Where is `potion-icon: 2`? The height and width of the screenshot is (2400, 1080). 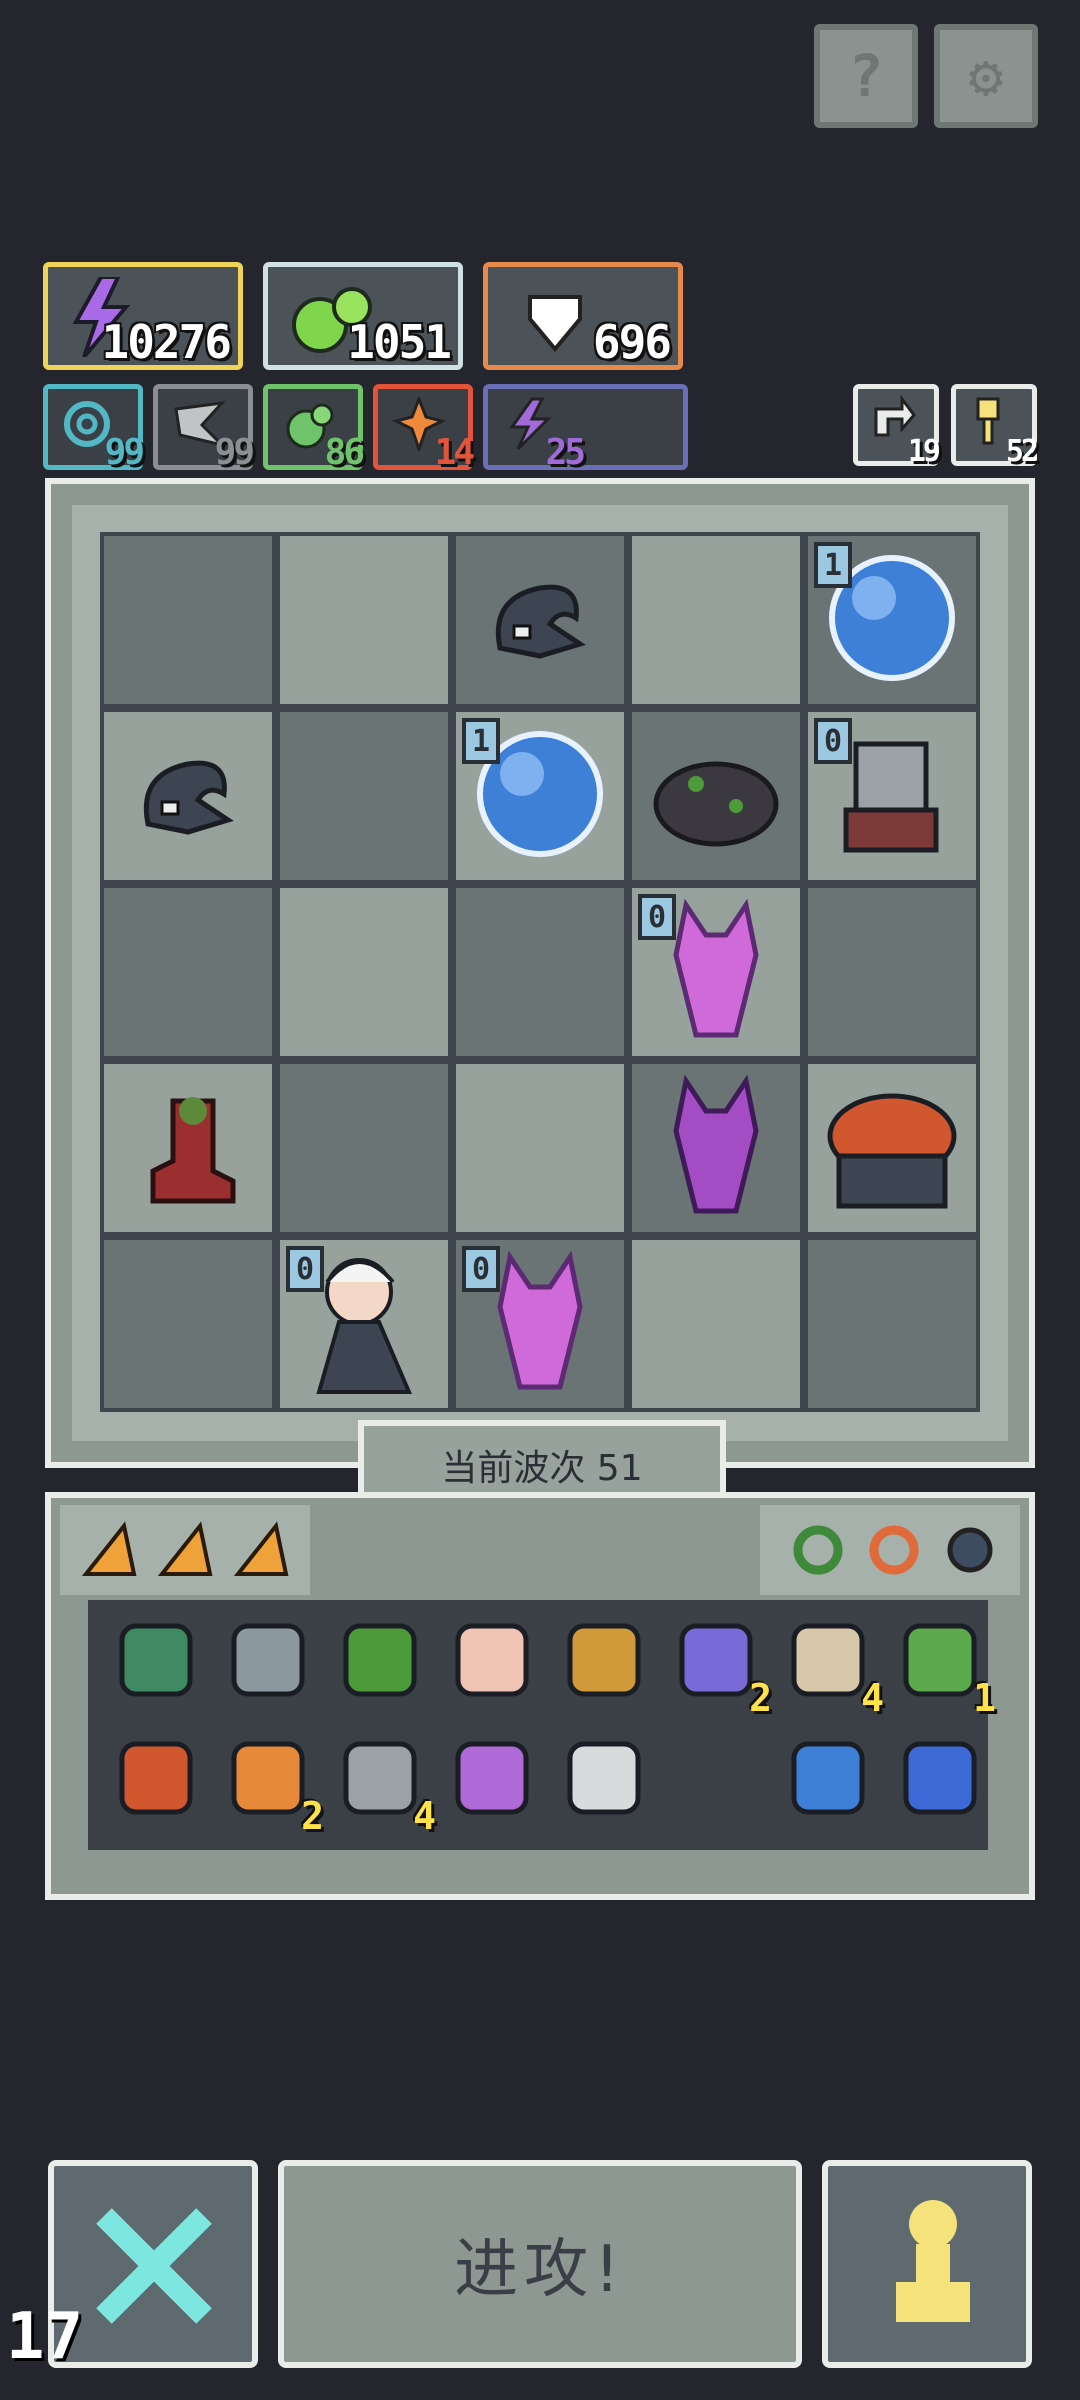
potion-icon: 2 is located at coordinates (719, 1665).